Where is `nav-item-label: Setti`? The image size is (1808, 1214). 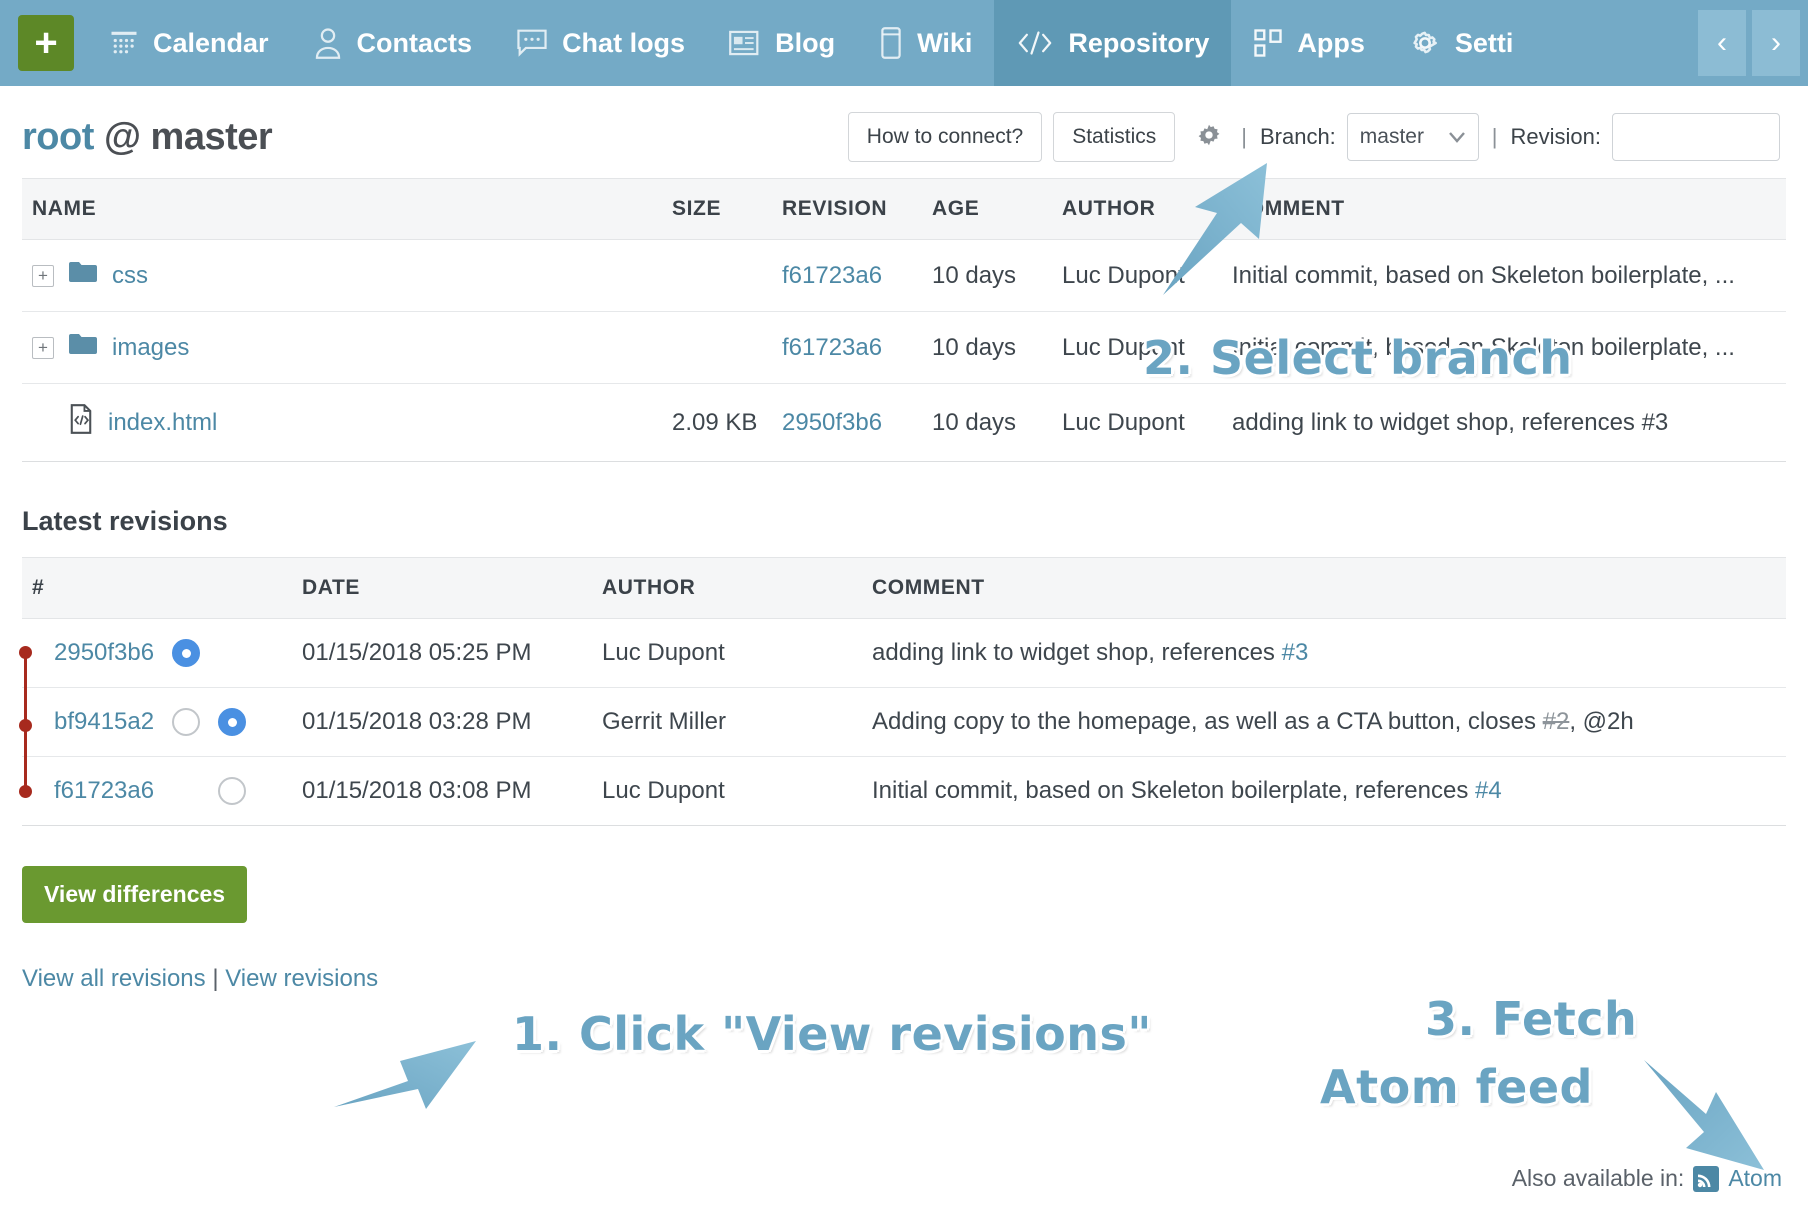 nav-item-label: Setti is located at coordinates (1484, 42).